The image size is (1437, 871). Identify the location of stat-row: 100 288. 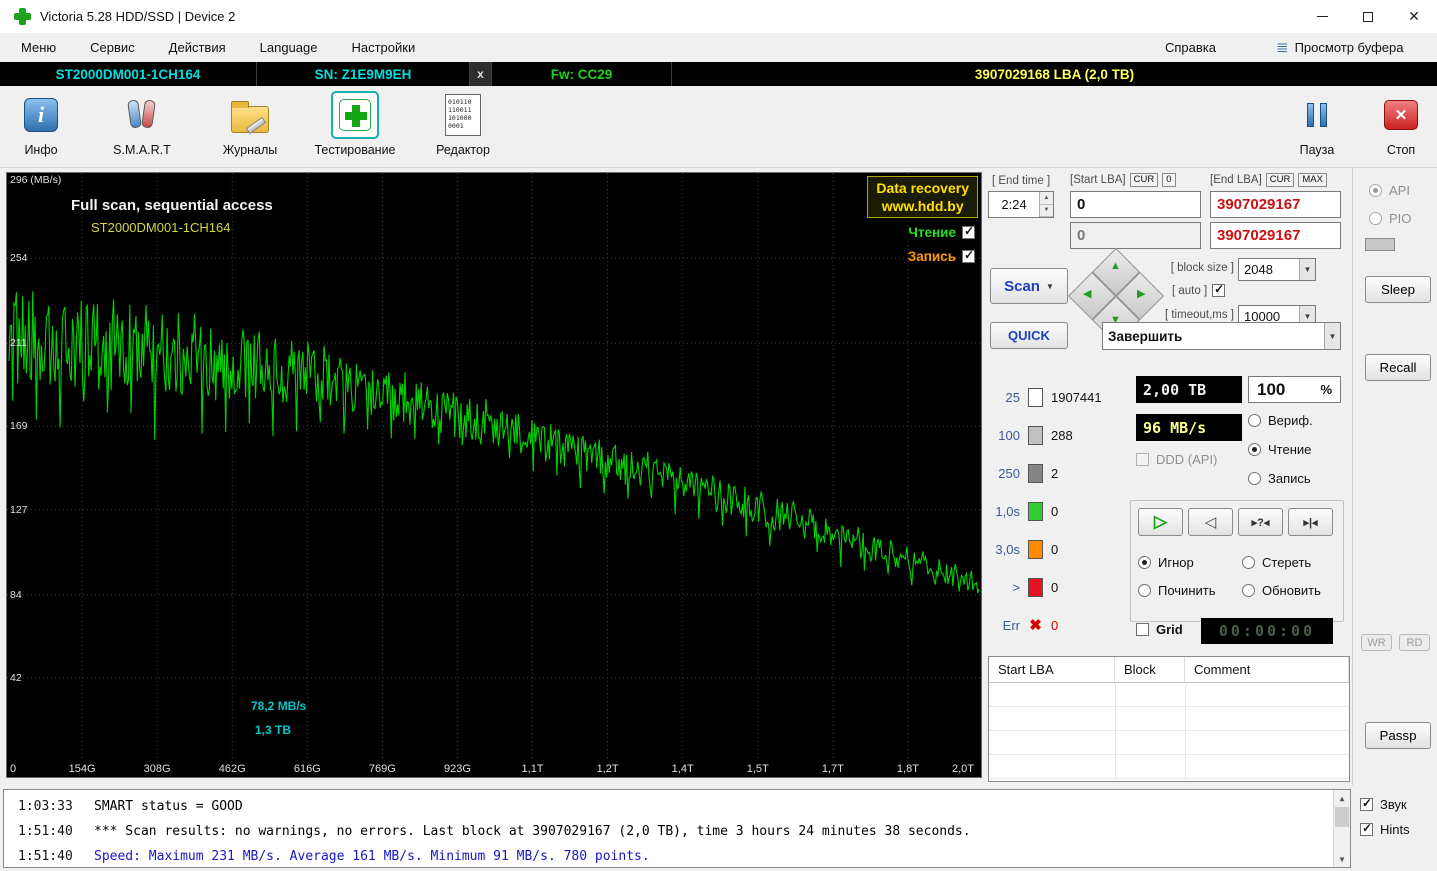
(1058, 435).